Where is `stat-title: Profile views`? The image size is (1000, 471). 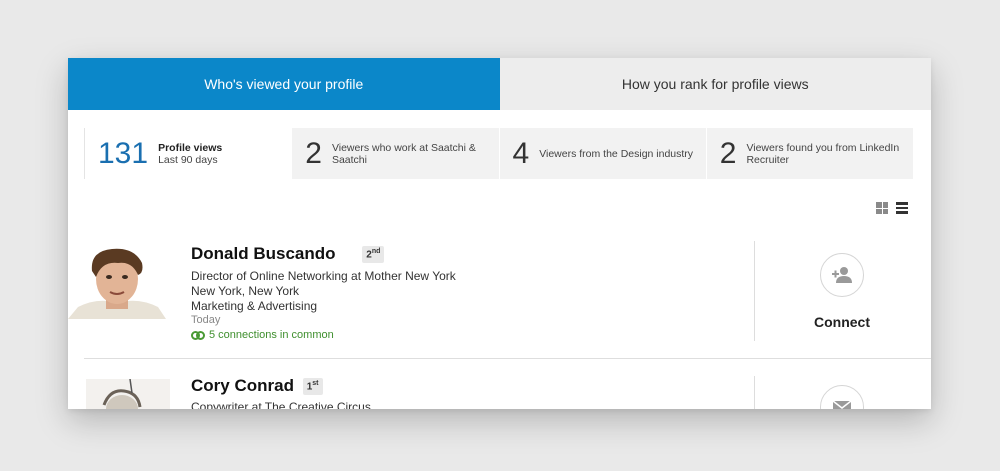 stat-title: Profile views is located at coordinates (190, 147).